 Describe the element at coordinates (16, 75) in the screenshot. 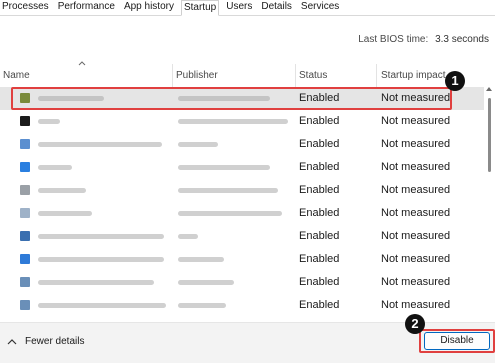

I see `column-header-name: Name` at that location.